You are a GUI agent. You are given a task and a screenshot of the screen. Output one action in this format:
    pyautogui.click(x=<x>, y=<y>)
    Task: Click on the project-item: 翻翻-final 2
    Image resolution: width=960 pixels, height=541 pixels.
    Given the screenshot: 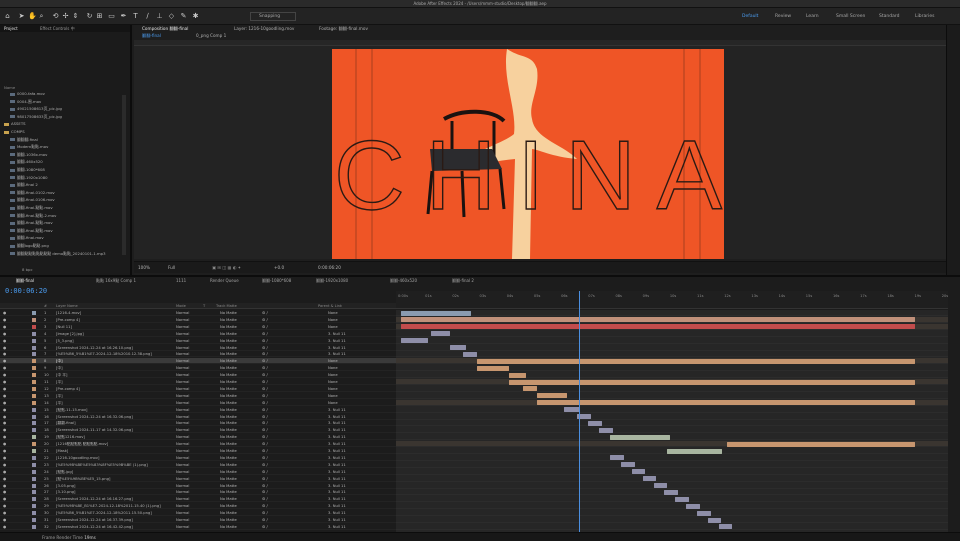 What is the action you would take?
    pyautogui.click(x=24, y=184)
    